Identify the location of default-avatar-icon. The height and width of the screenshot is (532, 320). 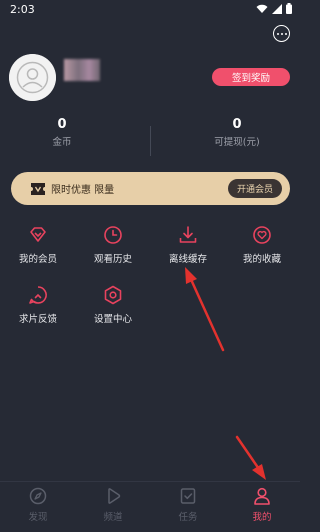
(32, 77).